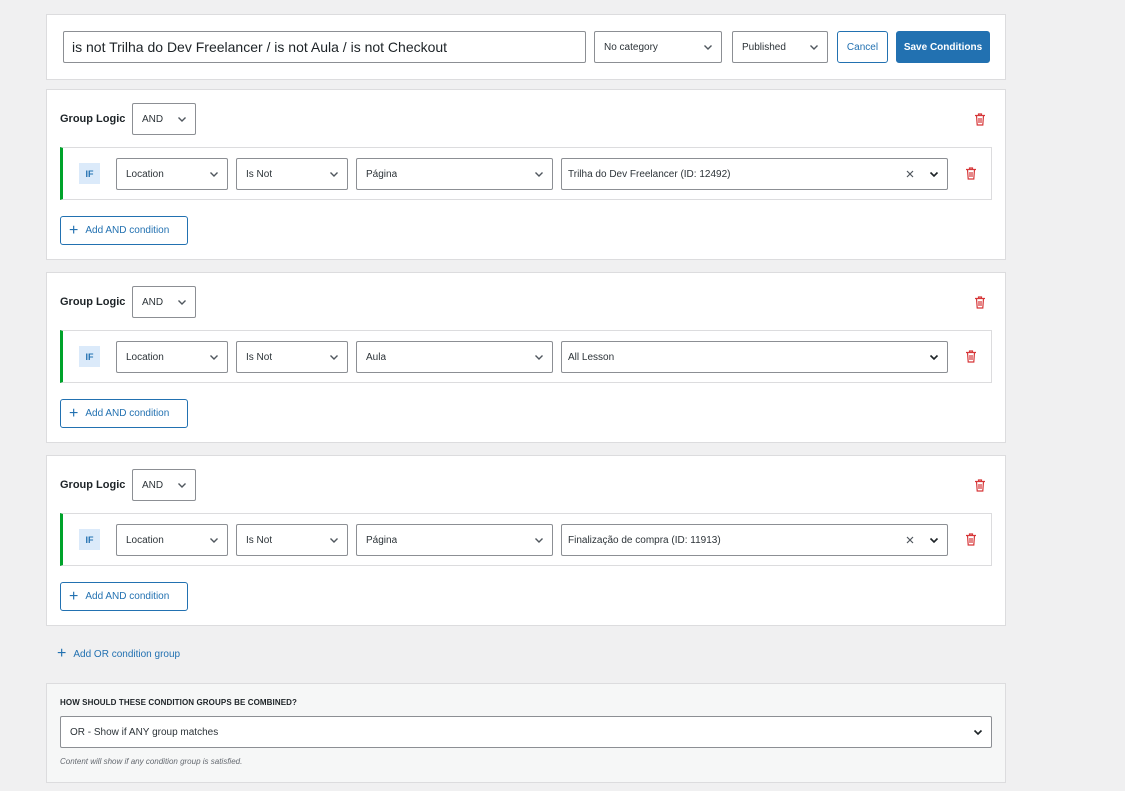  Describe the element at coordinates (764, 47) in the screenshot. I see `status-select-value: Published` at that location.